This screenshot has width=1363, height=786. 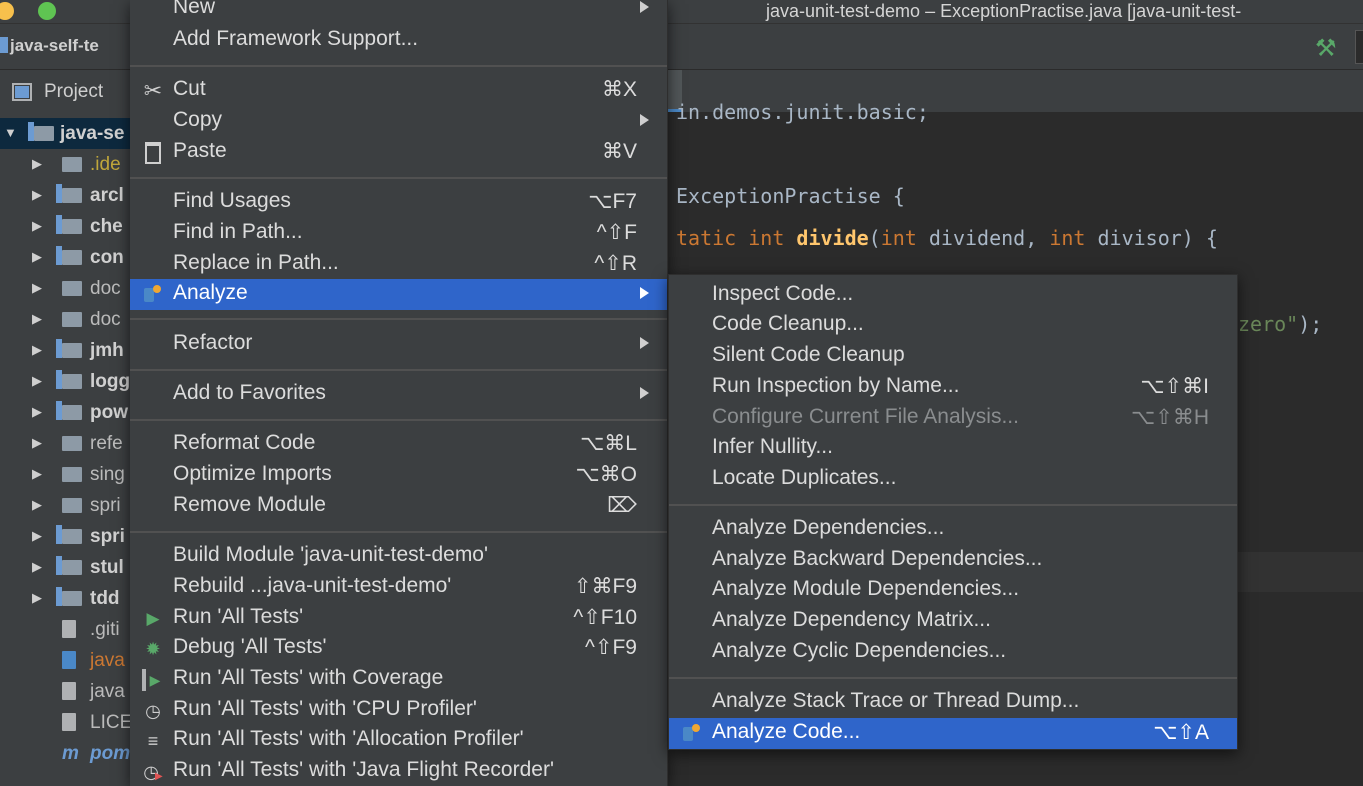 What do you see at coordinates (953, 733) in the screenshot?
I see `menu-item-analyze-code: Analyze Code... ⌥⇧A` at bounding box center [953, 733].